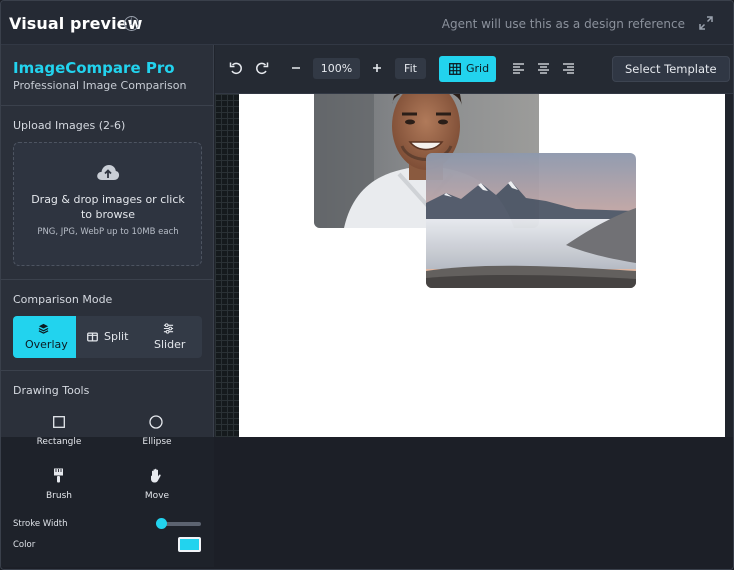  Describe the element at coordinates (170, 337) in the screenshot. I see `mode-slider-button: Slider` at that location.